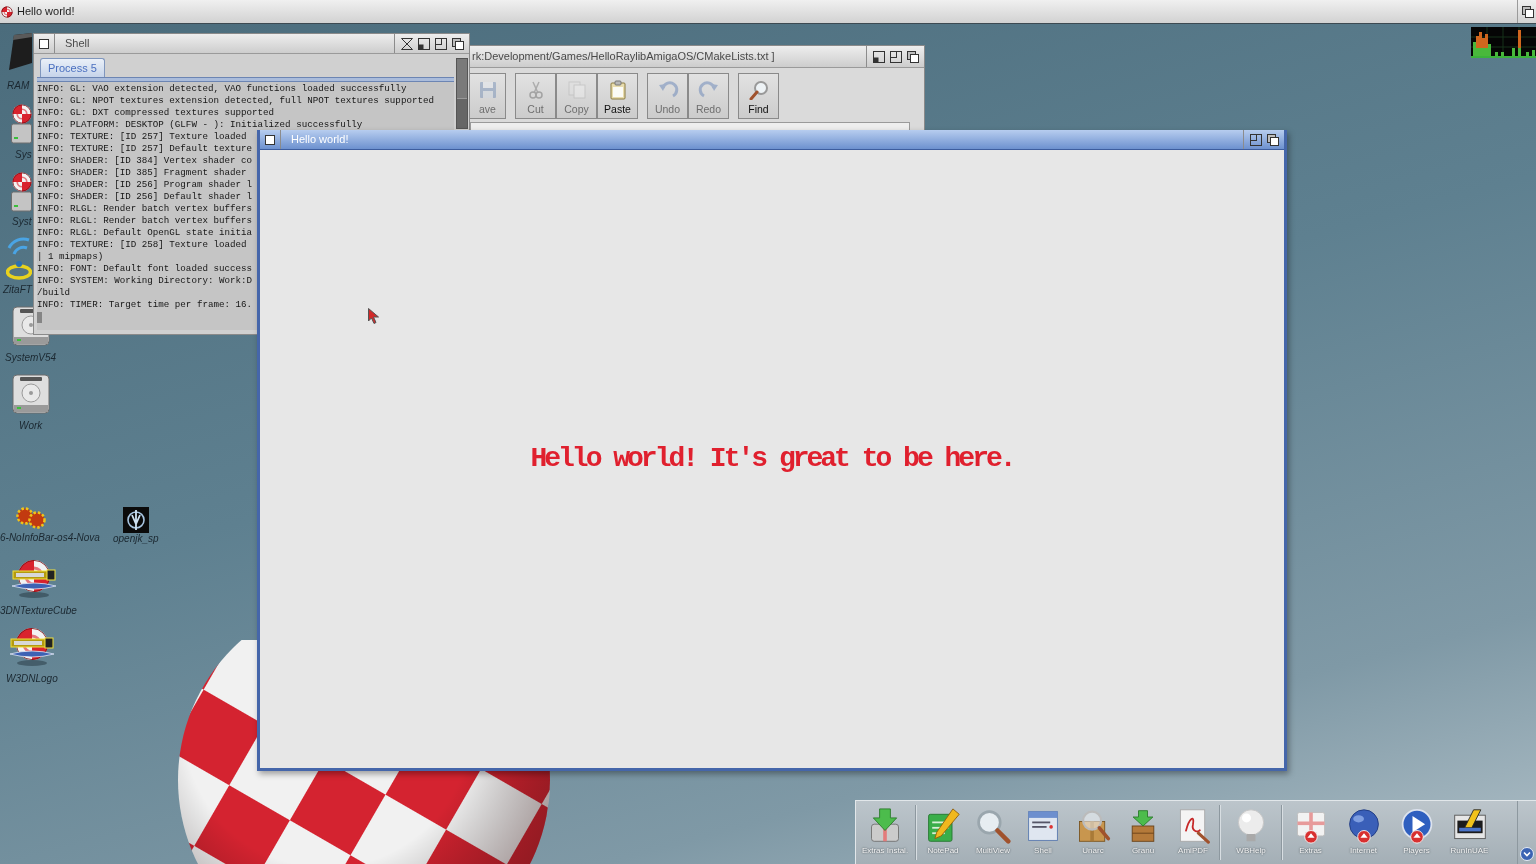 The image size is (1536, 864). I want to click on log-line: INFO: SHADER: [ID 384] Vertex shader co, so click(145, 161).